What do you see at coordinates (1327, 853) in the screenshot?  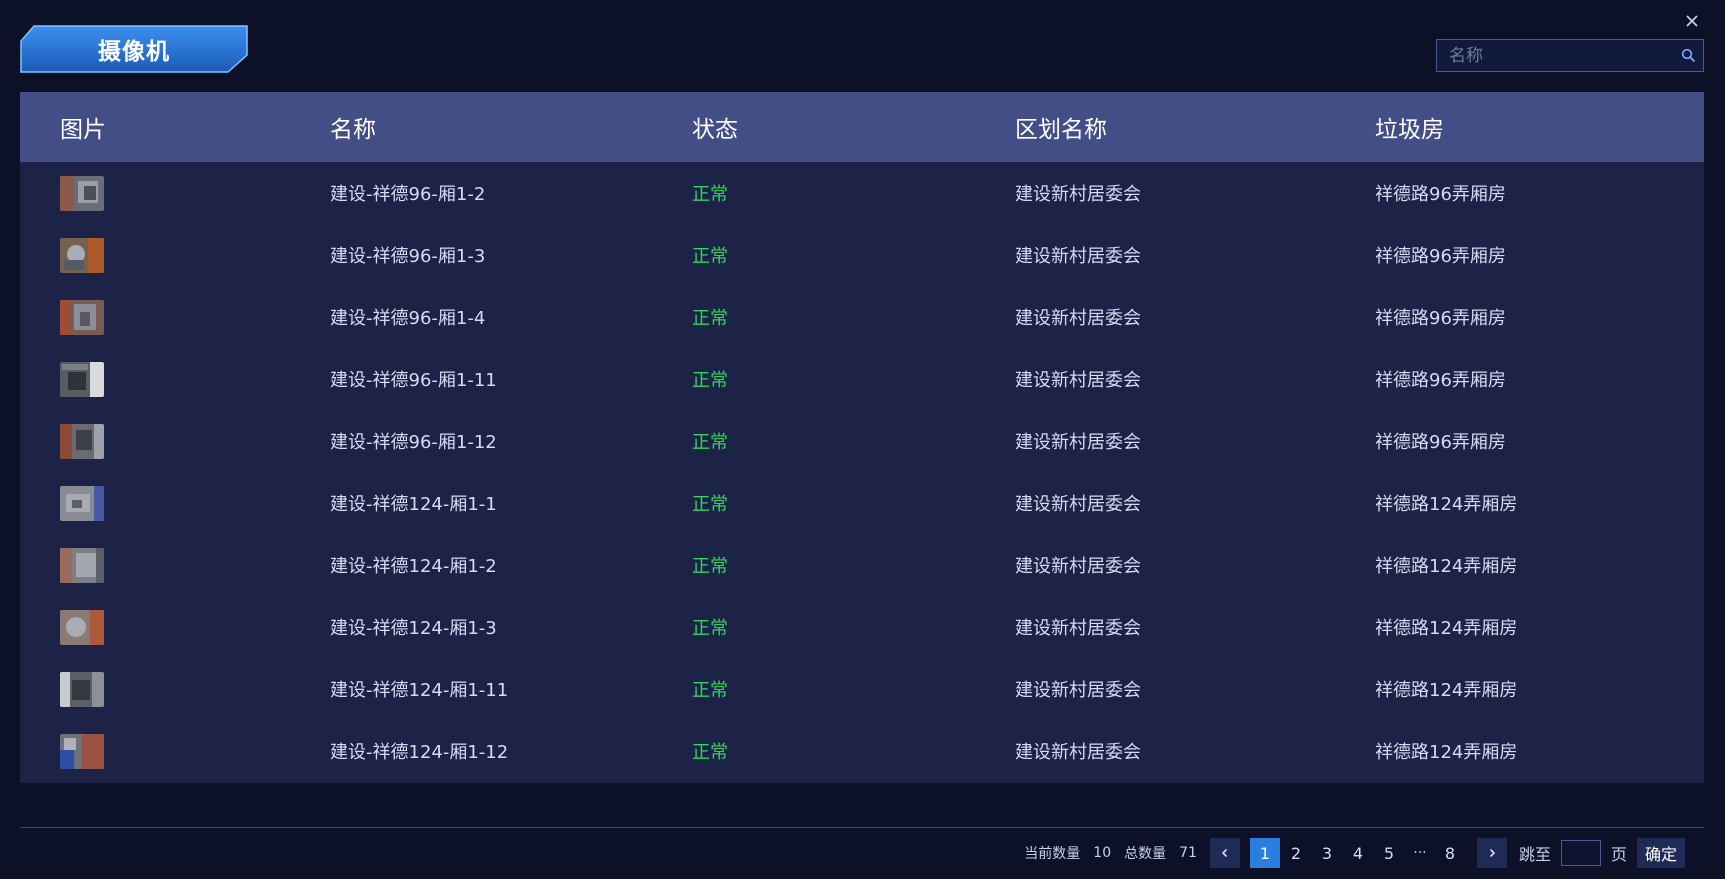 I see `page-3-button: 3` at bounding box center [1327, 853].